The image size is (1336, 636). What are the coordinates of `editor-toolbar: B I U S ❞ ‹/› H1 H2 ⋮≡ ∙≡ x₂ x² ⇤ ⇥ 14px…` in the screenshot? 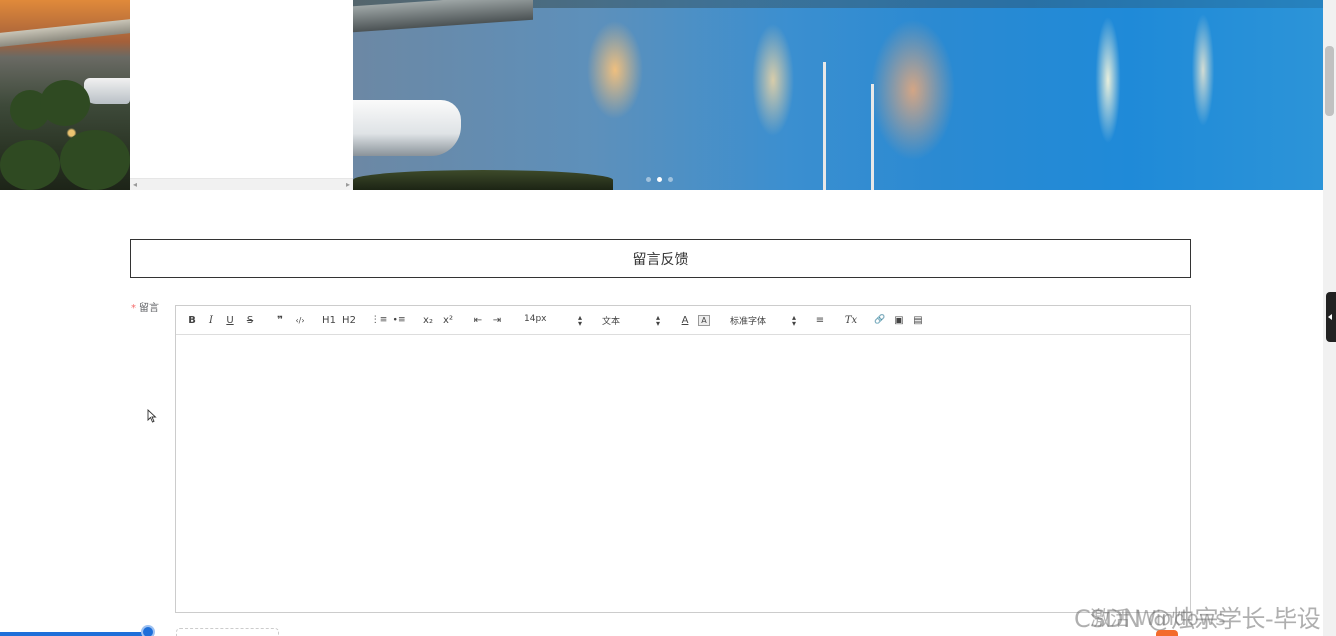 It's located at (683, 320).